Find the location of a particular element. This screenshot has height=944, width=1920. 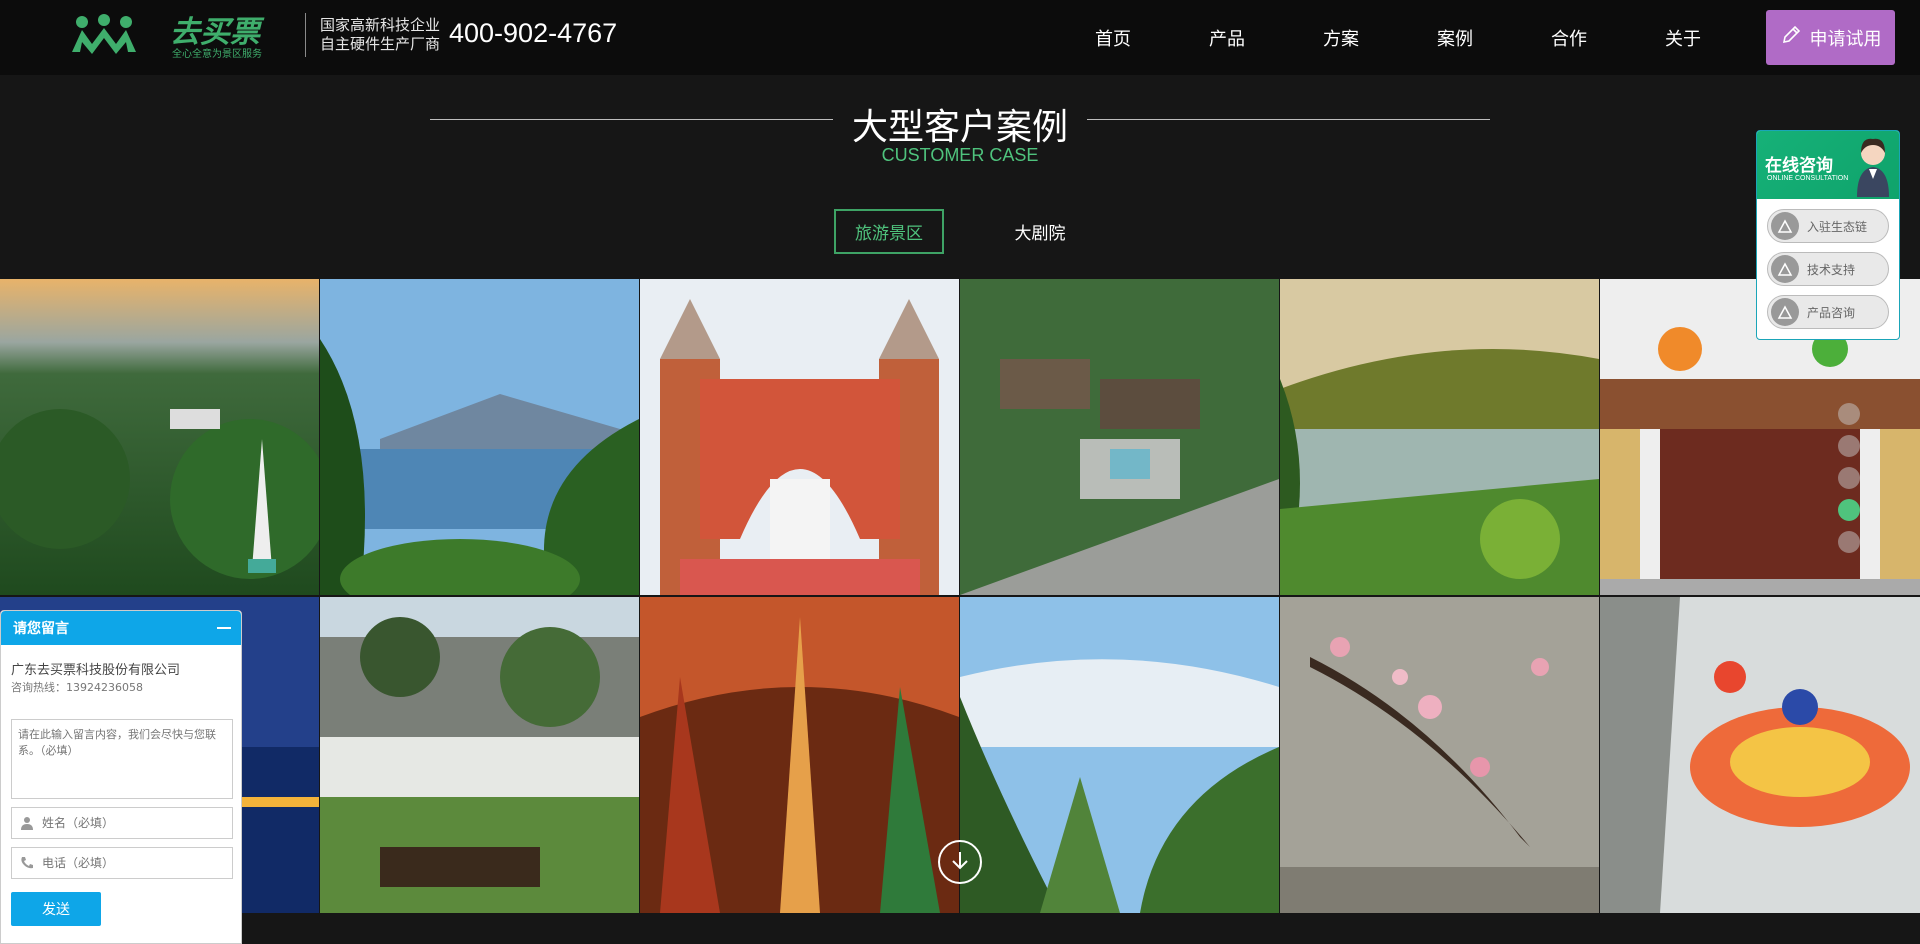

agent-avatar-icon is located at coordinates (1873, 168).